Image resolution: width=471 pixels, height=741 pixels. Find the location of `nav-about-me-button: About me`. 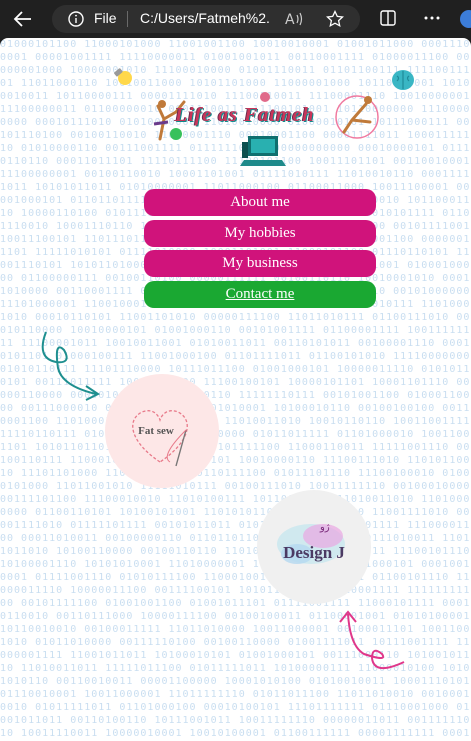

nav-about-me-button: About me is located at coordinates (260, 202).